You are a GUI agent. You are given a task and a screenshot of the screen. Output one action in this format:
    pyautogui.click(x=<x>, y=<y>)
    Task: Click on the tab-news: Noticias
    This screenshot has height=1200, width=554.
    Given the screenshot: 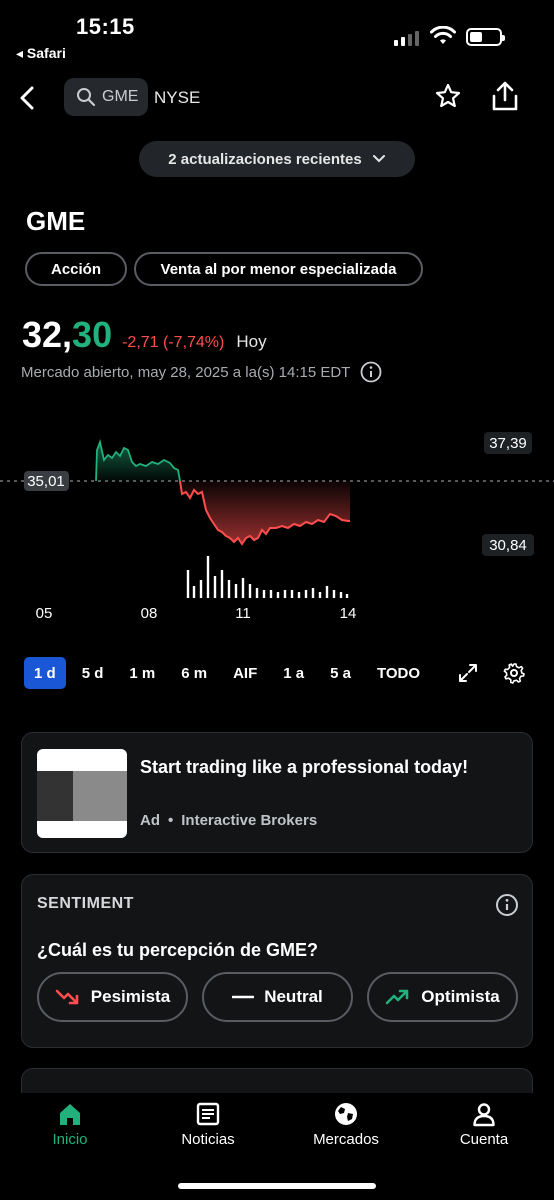 What is the action you would take?
    pyautogui.click(x=208, y=1124)
    